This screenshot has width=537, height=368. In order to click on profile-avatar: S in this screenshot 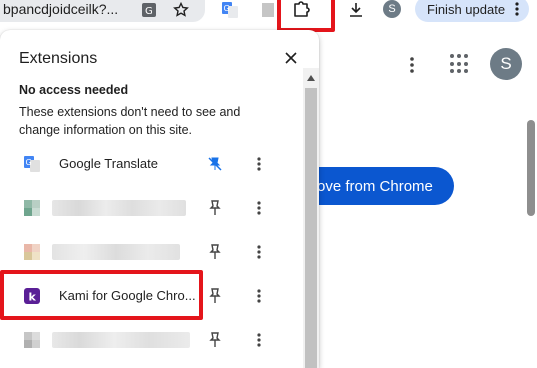, I will do `click(392, 9)`.